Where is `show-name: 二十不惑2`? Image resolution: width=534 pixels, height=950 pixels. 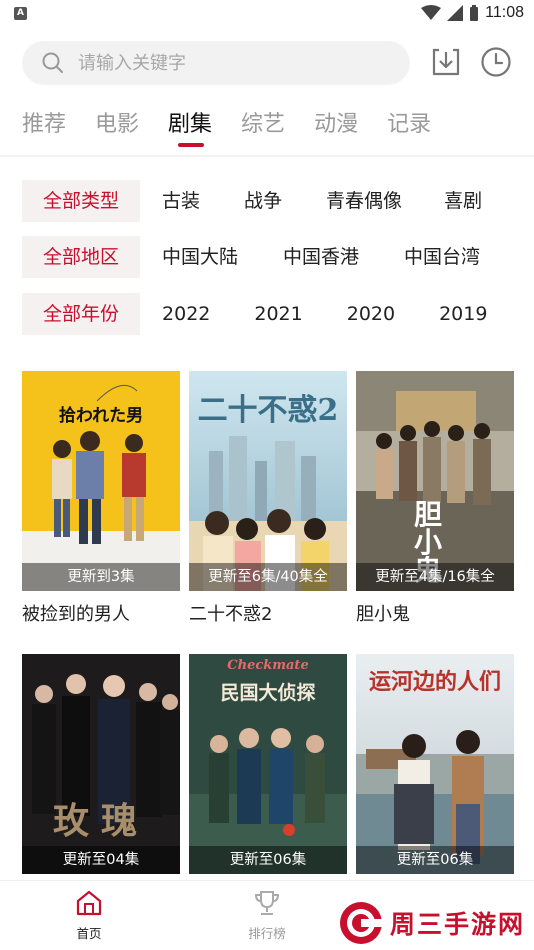
show-name: 二十不惑2 is located at coordinates (231, 614).